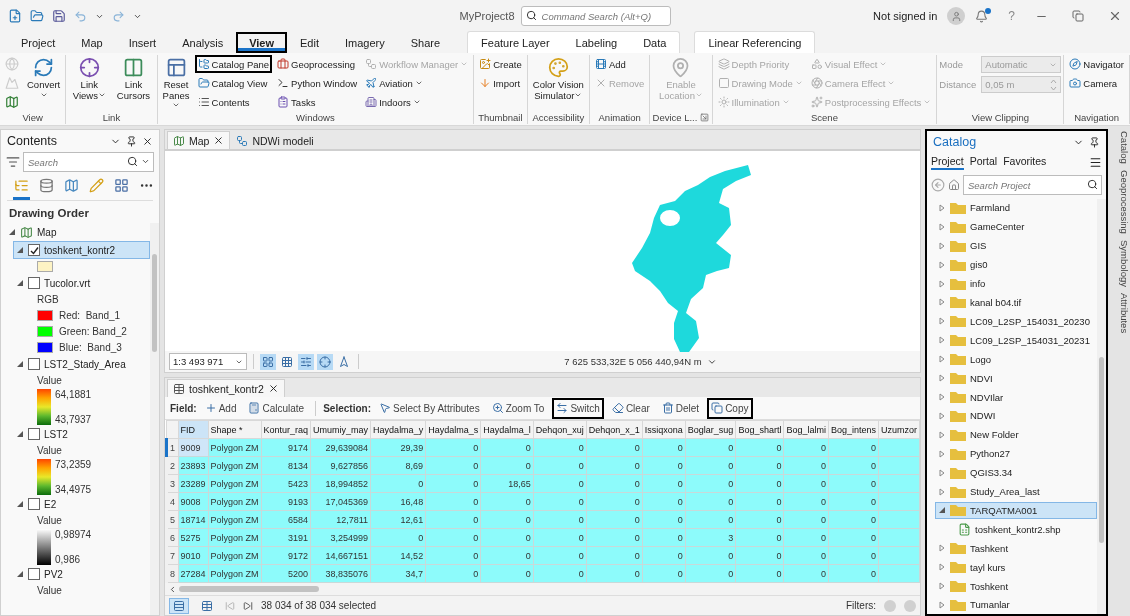  What do you see at coordinates (500, 64) in the screenshot?
I see `ribbon-button: Create` at bounding box center [500, 64].